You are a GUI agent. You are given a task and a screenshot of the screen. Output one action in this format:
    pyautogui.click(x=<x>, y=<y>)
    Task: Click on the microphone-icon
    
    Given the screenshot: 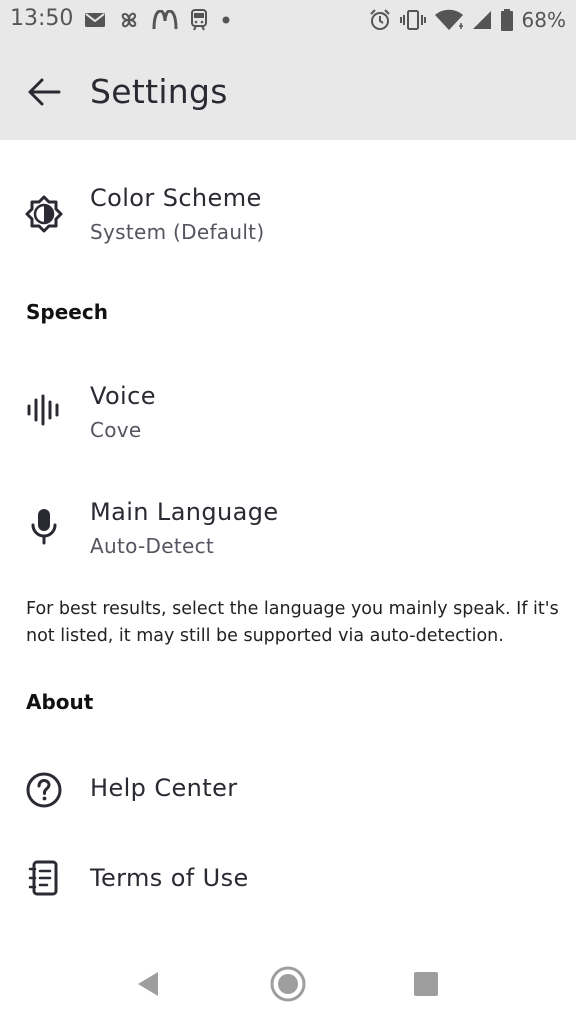 What is the action you would take?
    pyautogui.click(x=44, y=526)
    